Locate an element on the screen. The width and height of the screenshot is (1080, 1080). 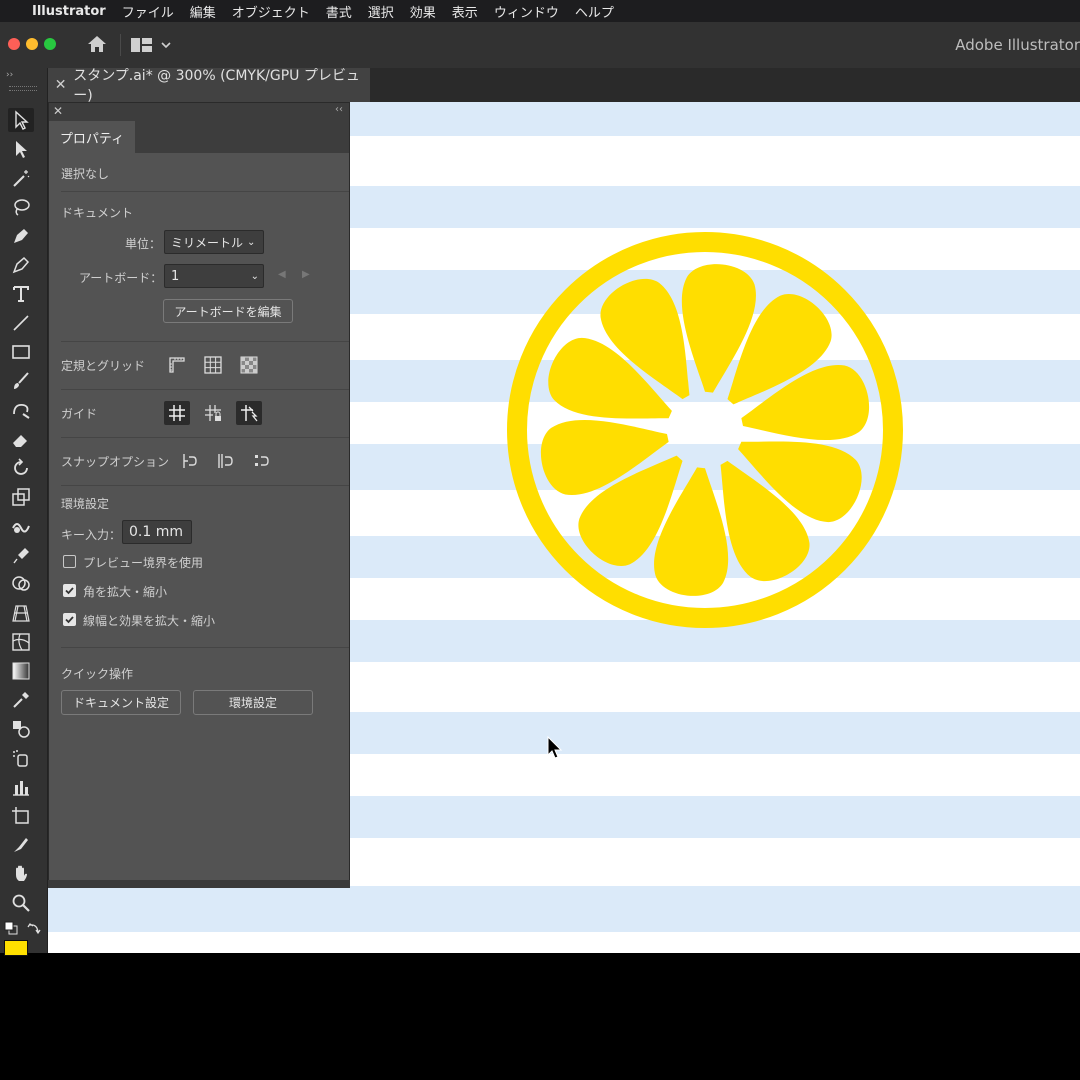
chevron-down-icon: ⌄ is located at coordinates (254, 276).